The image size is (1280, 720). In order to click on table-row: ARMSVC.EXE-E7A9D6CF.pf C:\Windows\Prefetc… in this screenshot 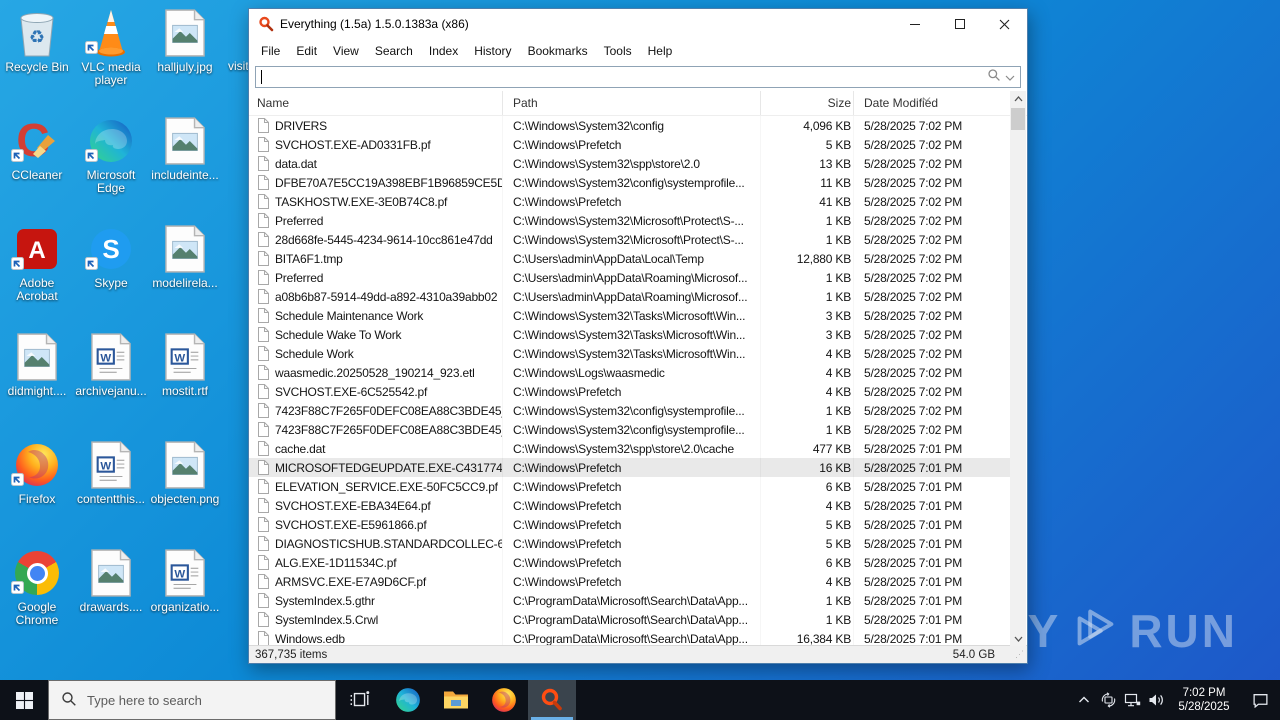, I will do `click(629, 581)`.